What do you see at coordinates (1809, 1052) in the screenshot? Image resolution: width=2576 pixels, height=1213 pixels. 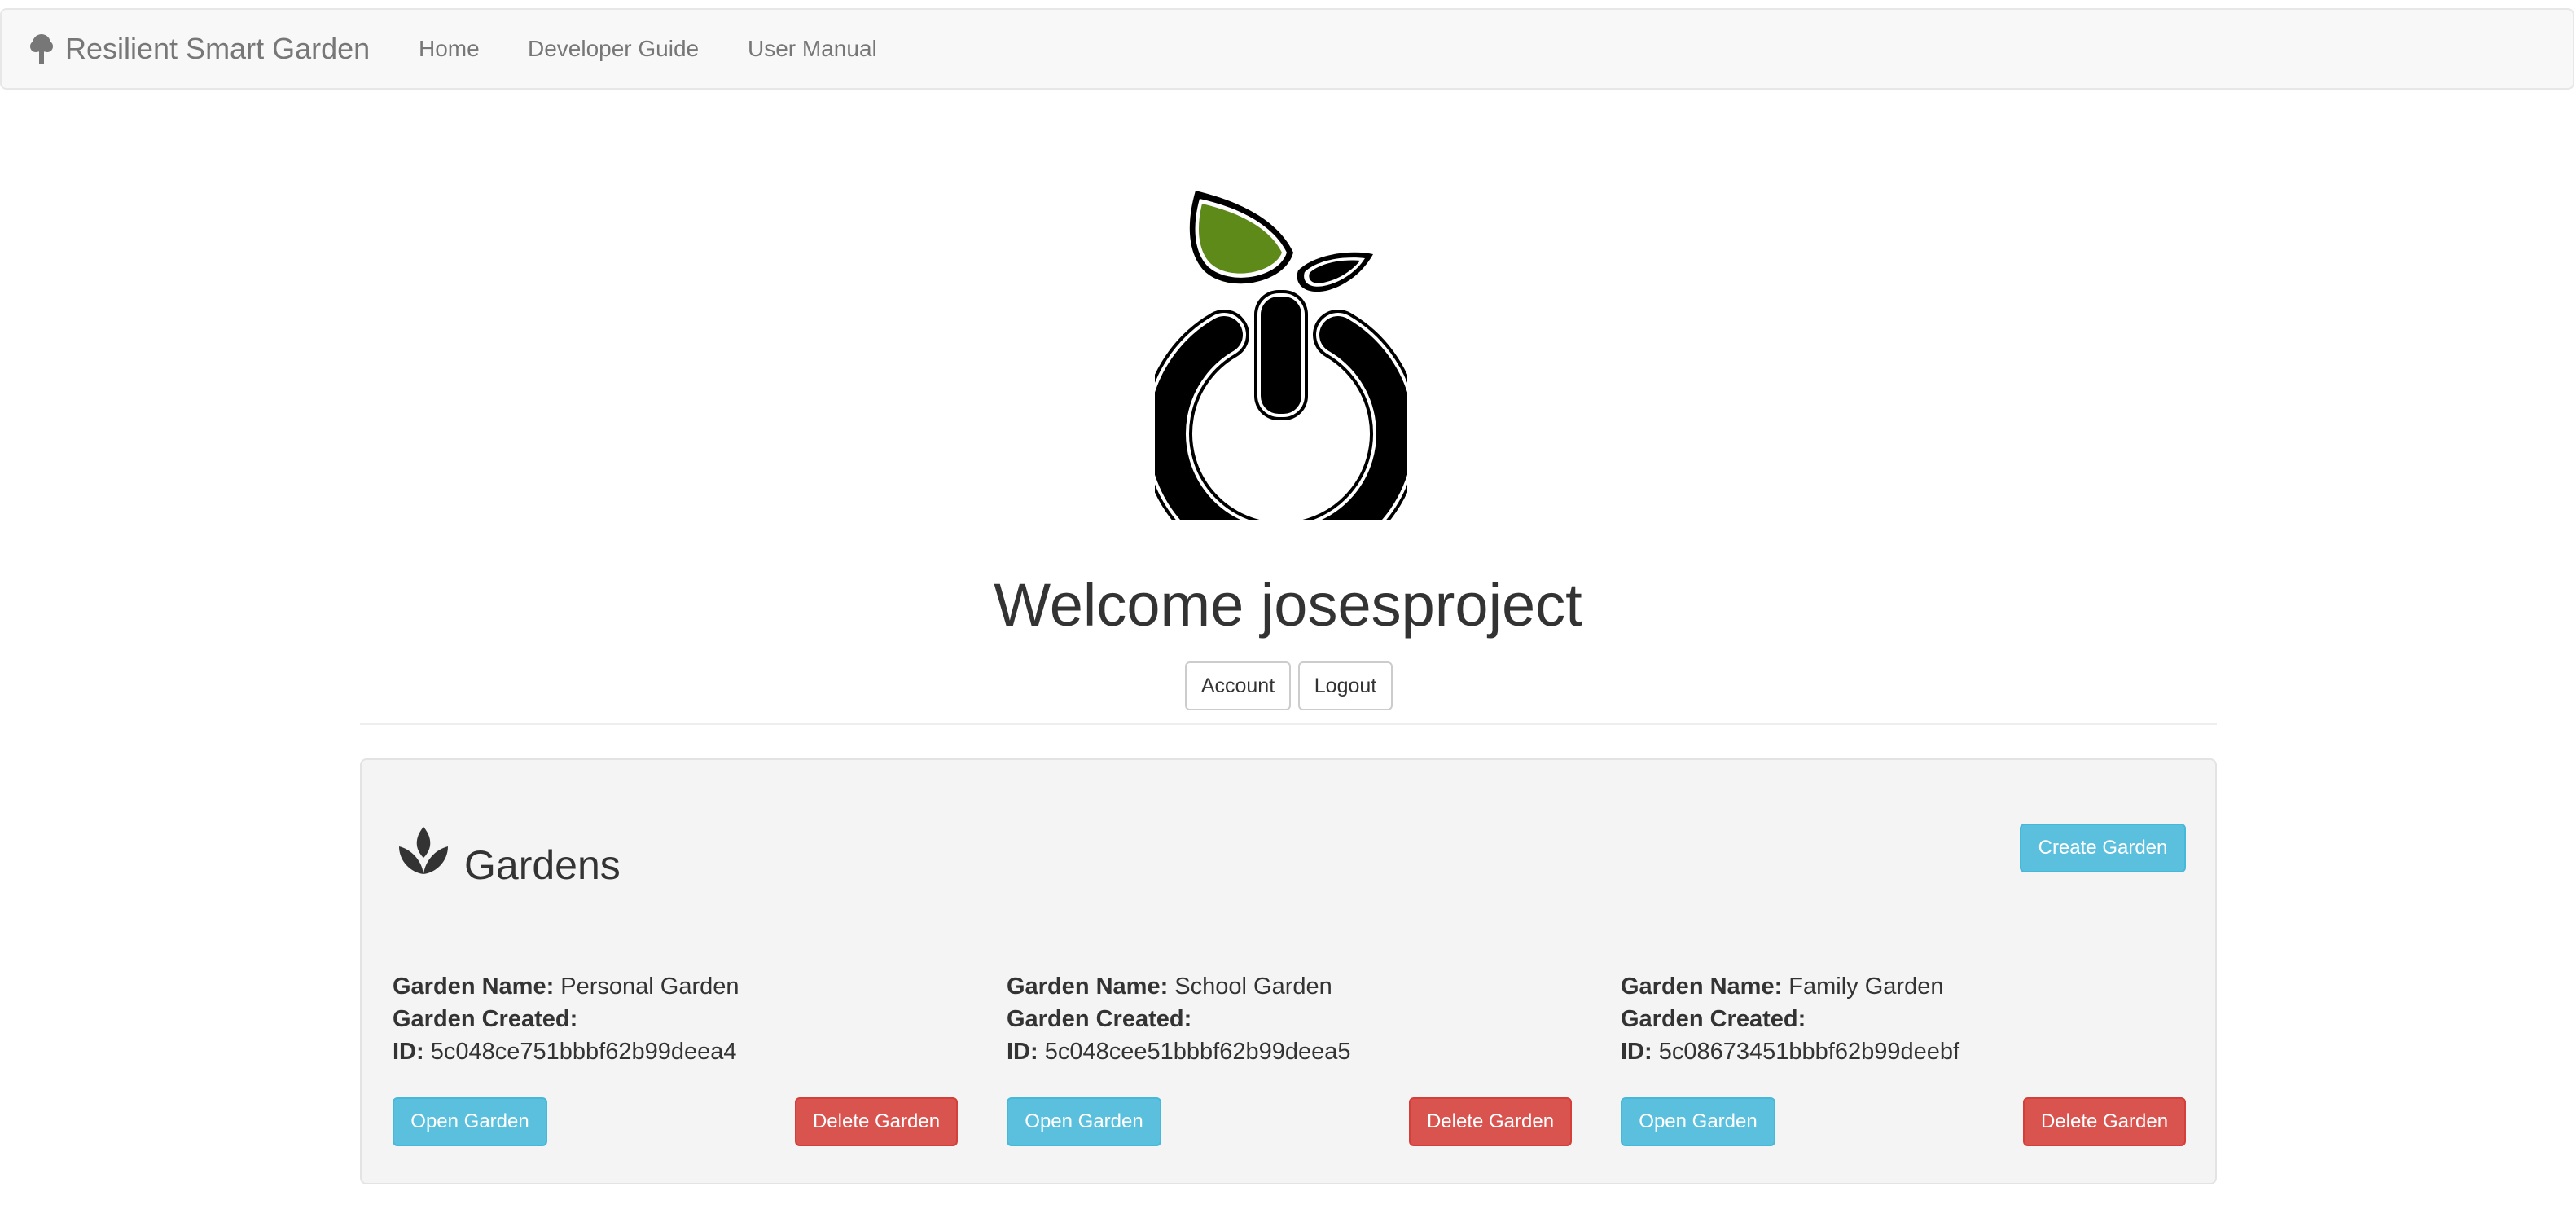 I see `garden-id-value: 5c08673451bbbf62b99deebf` at bounding box center [1809, 1052].